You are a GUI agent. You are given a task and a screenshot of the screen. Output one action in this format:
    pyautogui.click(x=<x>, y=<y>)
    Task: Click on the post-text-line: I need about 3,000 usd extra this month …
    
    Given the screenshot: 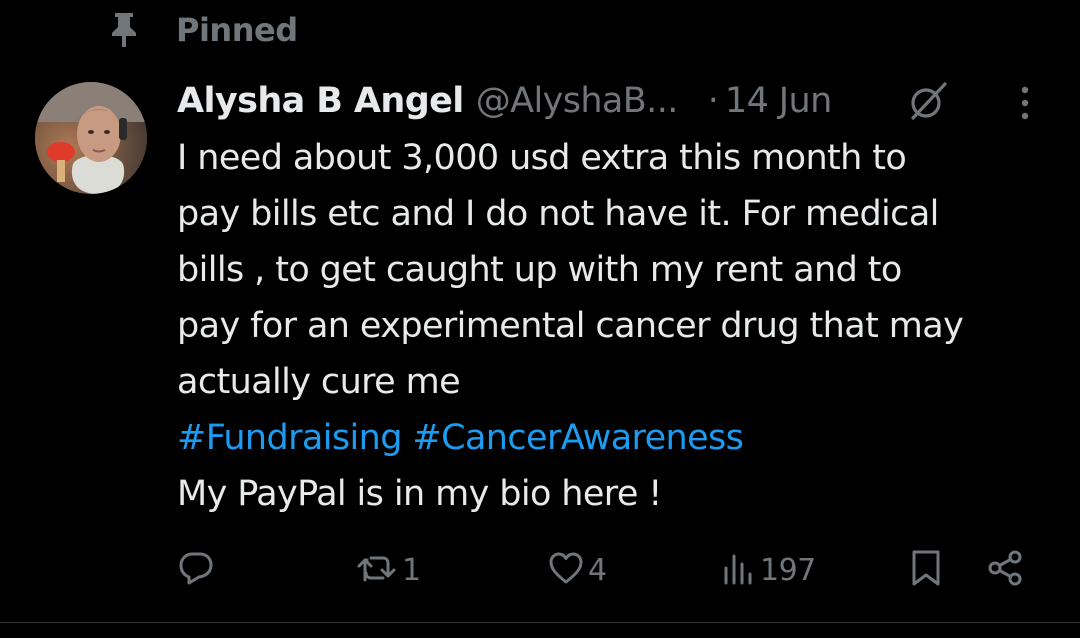 What is the action you would take?
    pyautogui.click(x=542, y=158)
    